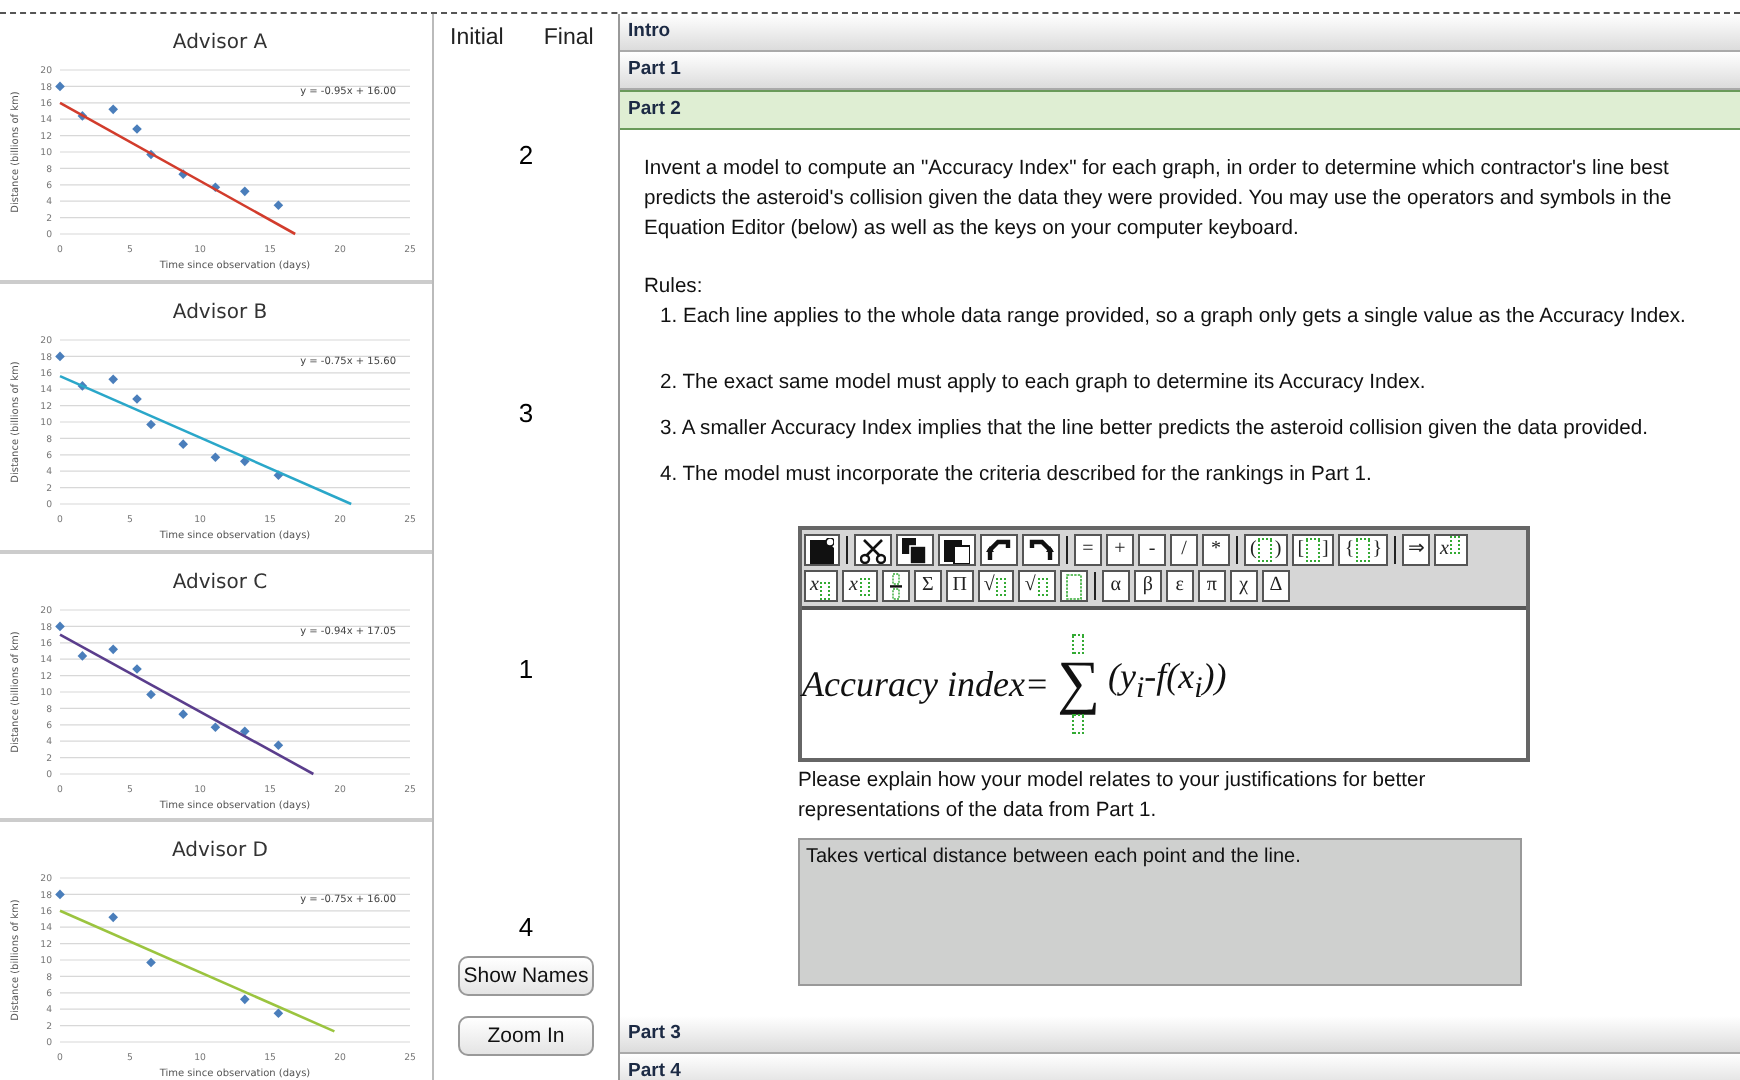 The image size is (1740, 1080). Describe the element at coordinates (1180, 33) in the screenshot. I see `accordion-header: Intro` at that location.